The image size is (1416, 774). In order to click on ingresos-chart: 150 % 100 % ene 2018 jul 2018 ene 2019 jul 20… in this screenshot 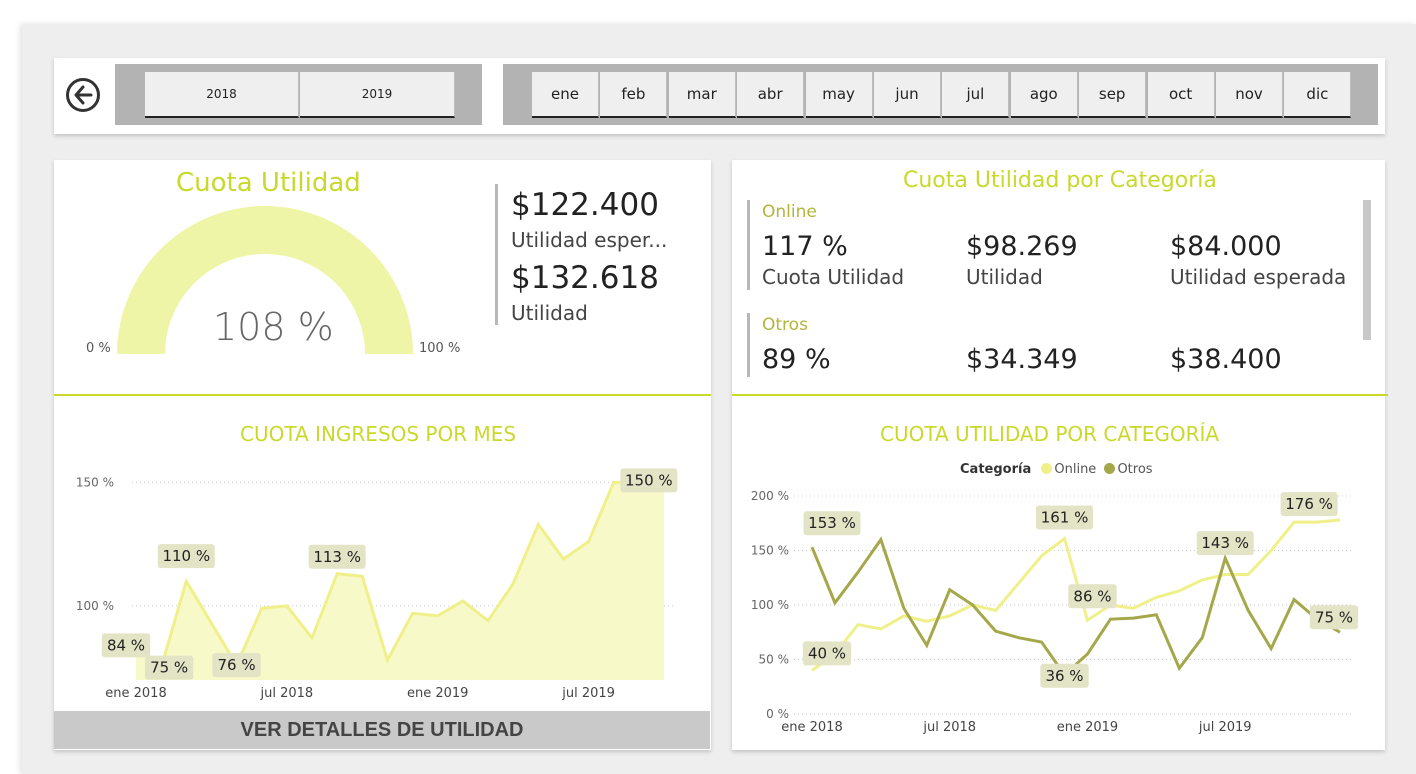, I will do `click(377, 584)`.